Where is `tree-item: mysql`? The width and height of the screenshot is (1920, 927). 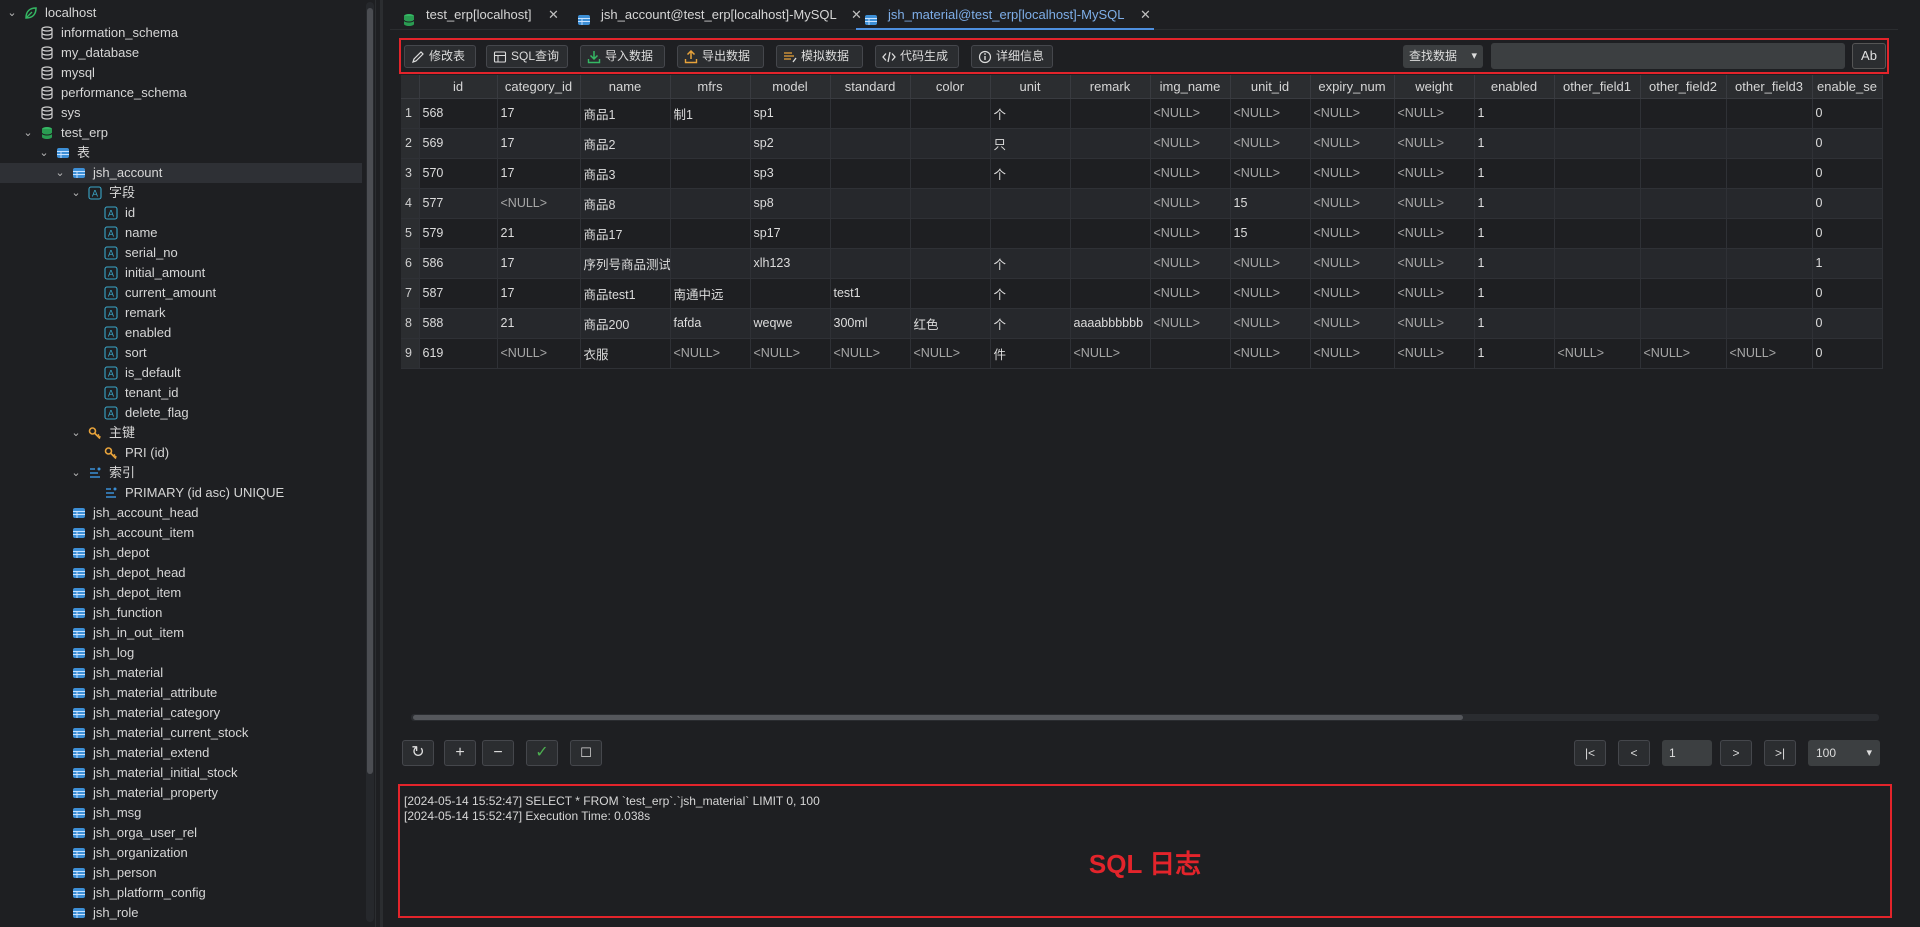
tree-item: mysql is located at coordinates (181, 73).